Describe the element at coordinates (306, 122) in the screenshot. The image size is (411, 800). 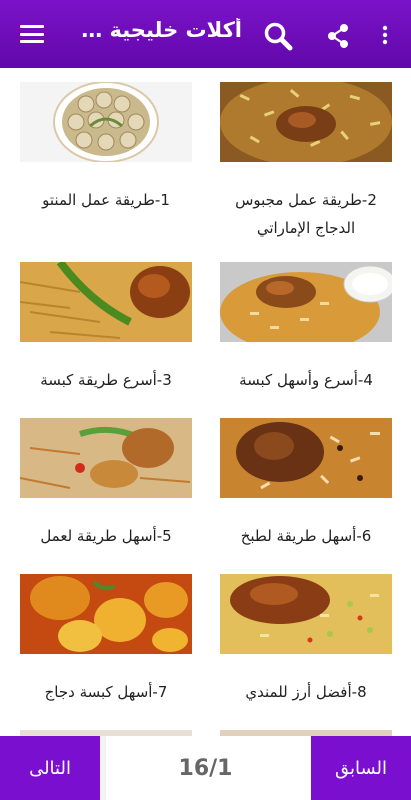
I see `recipe-image-majboos` at that location.